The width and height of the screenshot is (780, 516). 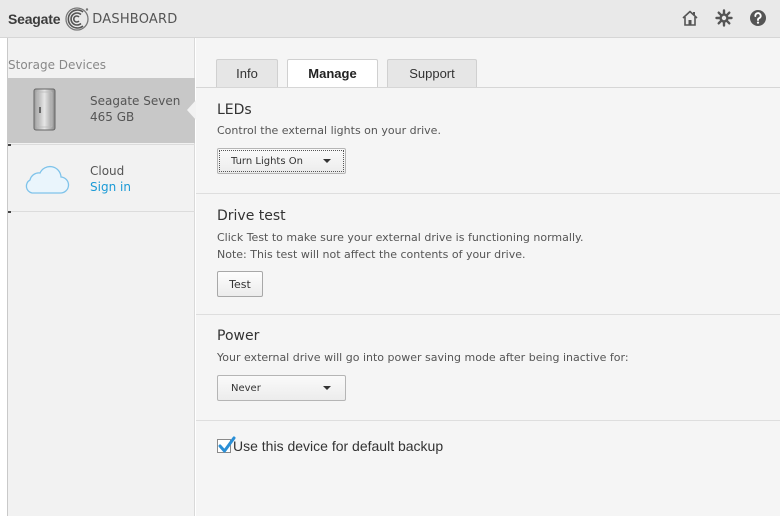 I want to click on sign-in-link: Sign in, so click(x=110, y=187).